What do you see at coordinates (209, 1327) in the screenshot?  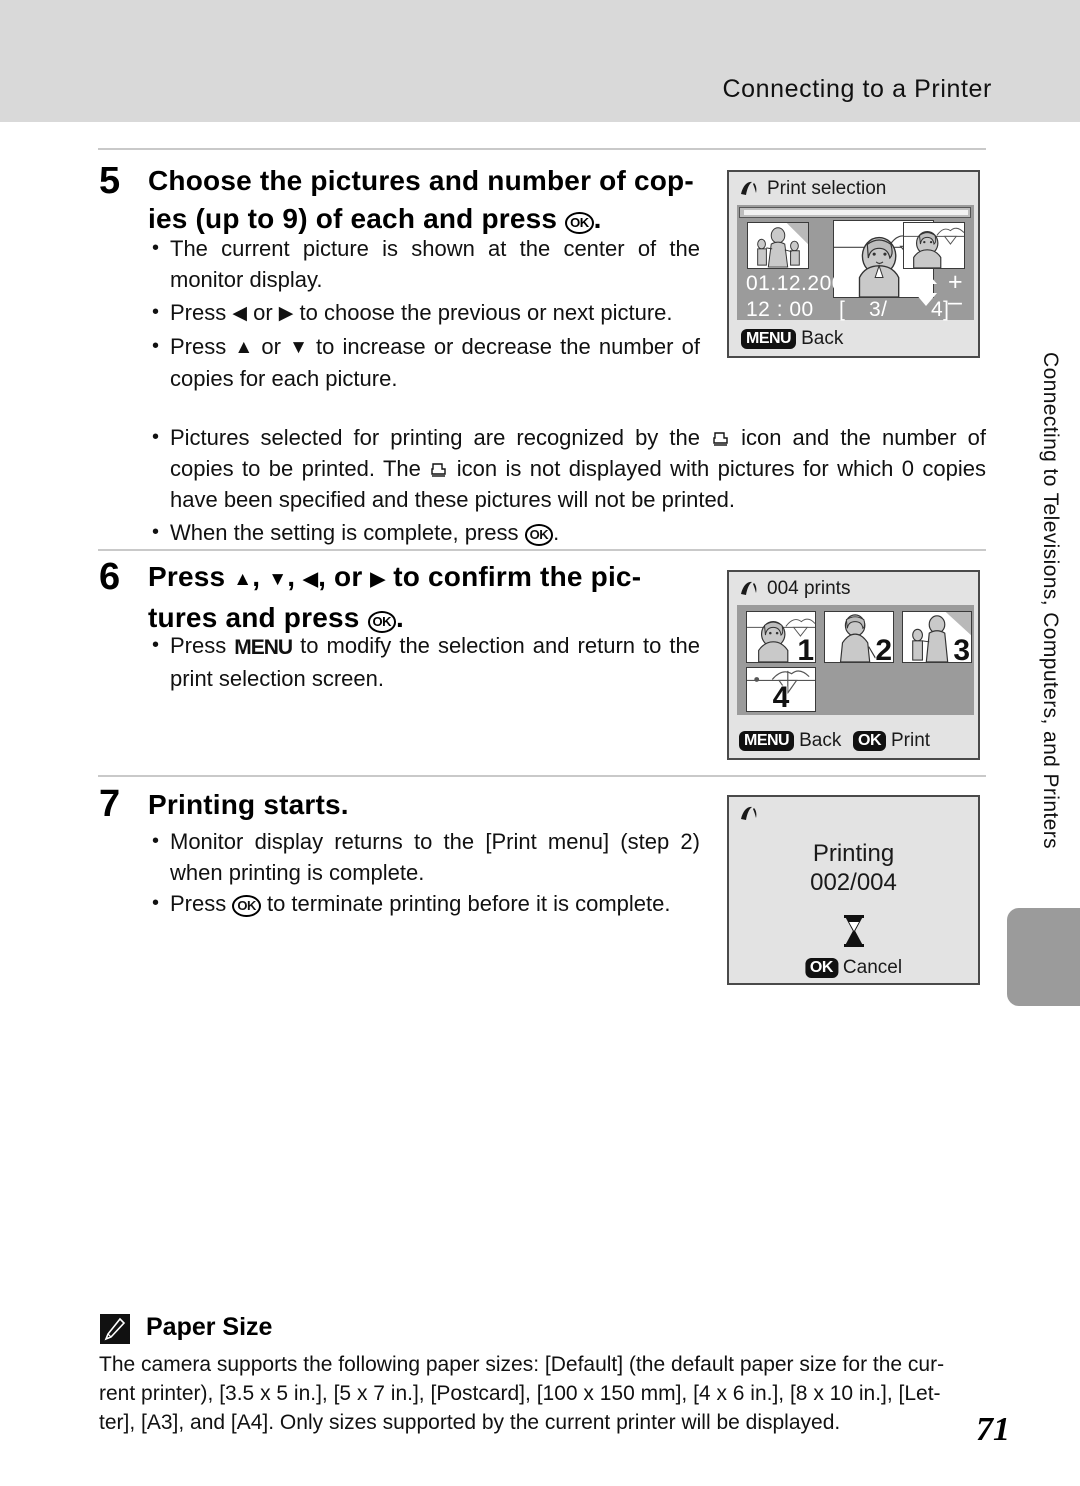 I see `note-title: Paper Size` at bounding box center [209, 1327].